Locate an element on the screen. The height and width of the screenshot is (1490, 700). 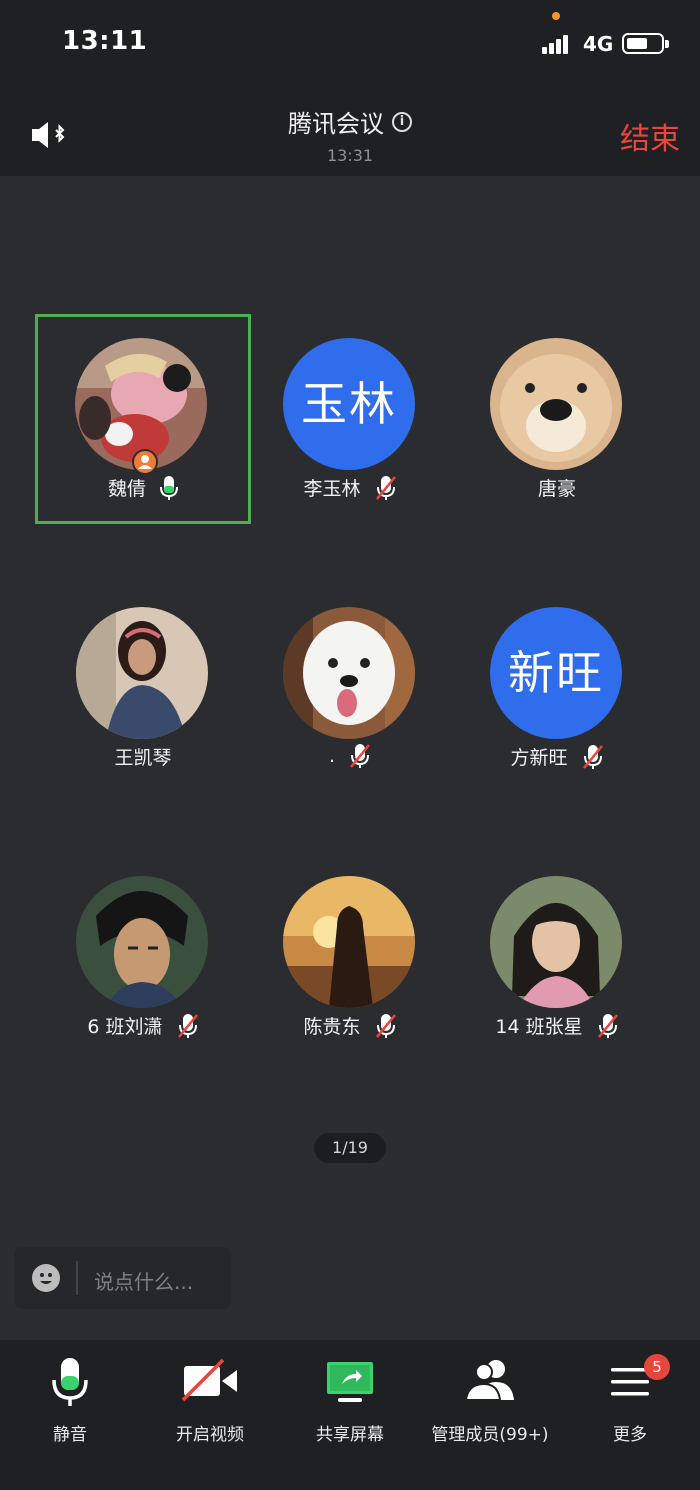
participant-name: . is located at coordinates (331, 756).